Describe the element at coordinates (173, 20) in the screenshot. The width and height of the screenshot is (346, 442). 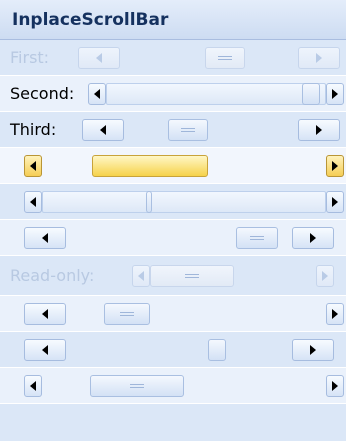
I see `panel-header: InplaceScrollBar` at that location.